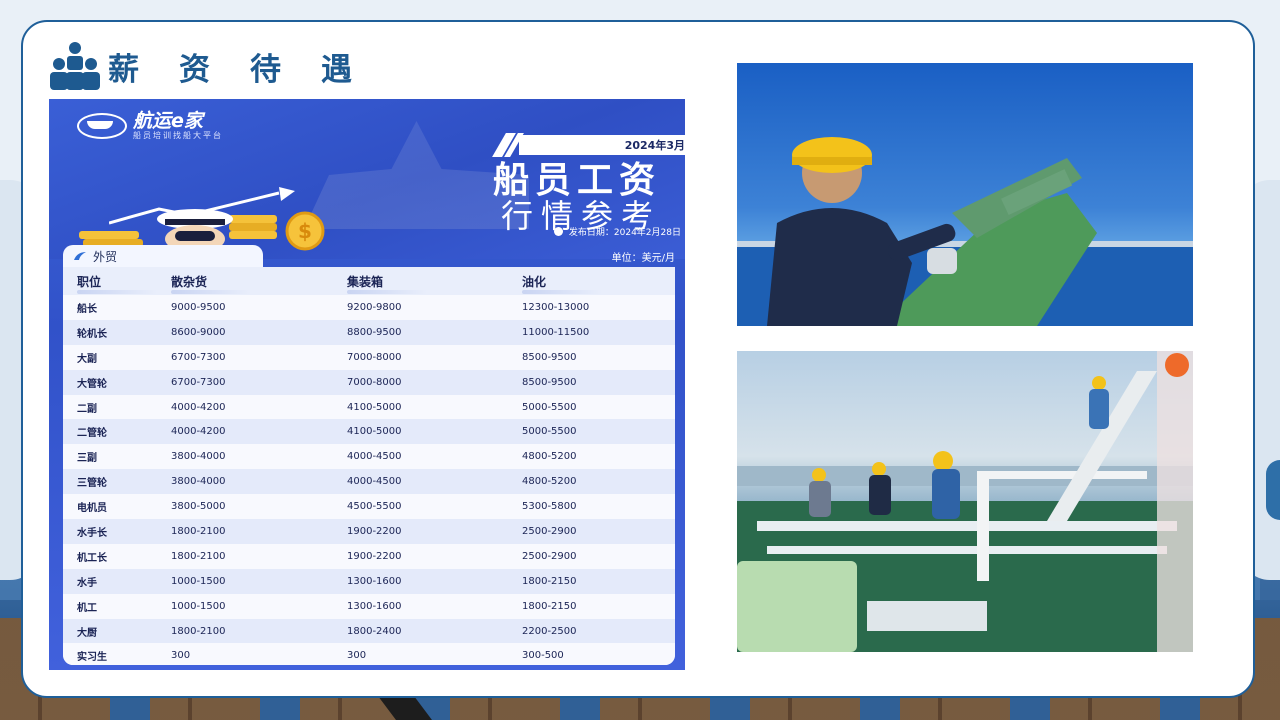 The image size is (1280, 720). I want to click on salary-cell: 4000-4500, so click(374, 457).